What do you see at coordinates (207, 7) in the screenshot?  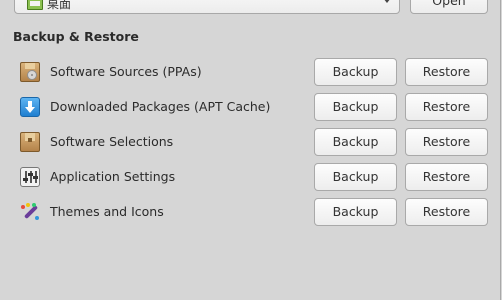 I see `folder-combo: 桌面` at bounding box center [207, 7].